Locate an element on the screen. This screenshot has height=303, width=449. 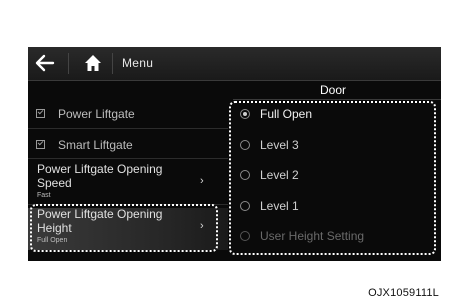
top-bar: Menu is located at coordinates (234, 64).